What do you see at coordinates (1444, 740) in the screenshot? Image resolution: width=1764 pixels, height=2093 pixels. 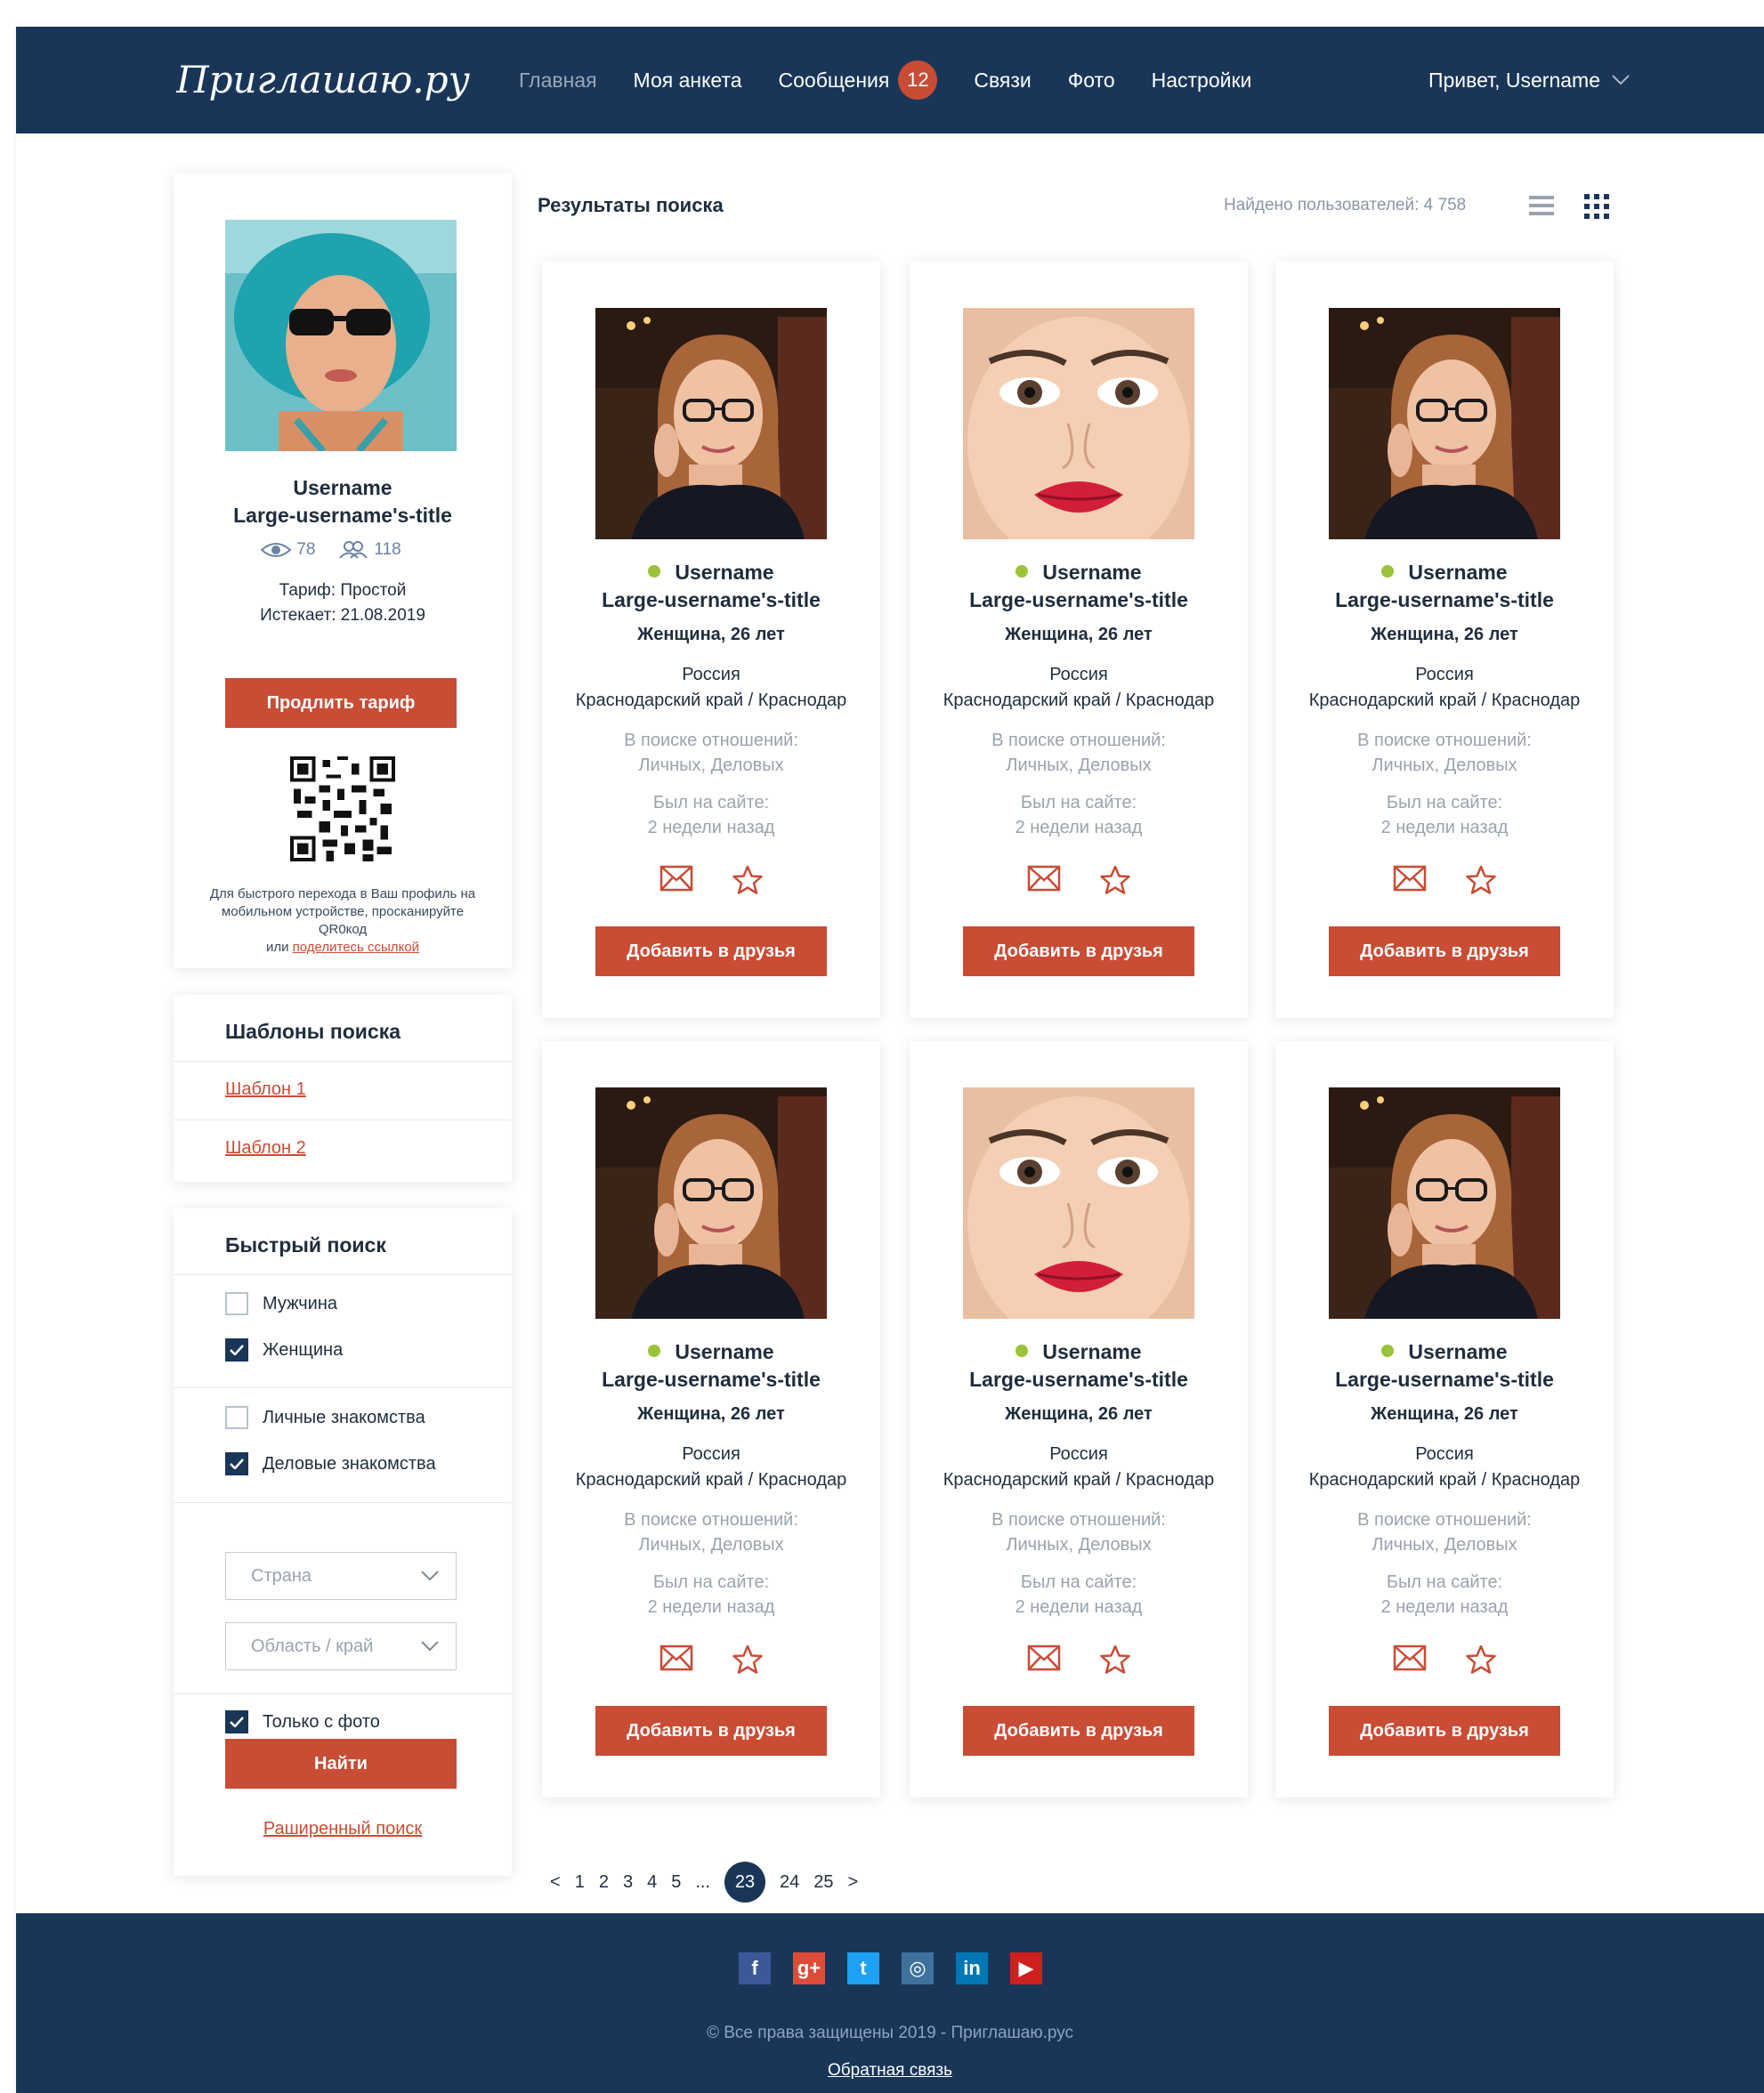 I see `seeking-label: В поиске отношений:` at bounding box center [1444, 740].